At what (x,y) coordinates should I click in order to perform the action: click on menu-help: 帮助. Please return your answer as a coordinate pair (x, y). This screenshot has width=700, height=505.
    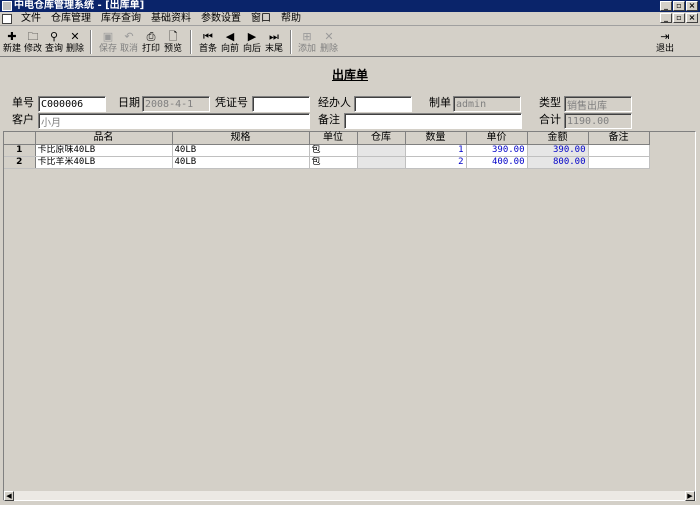
    Looking at the image, I should click on (291, 19).